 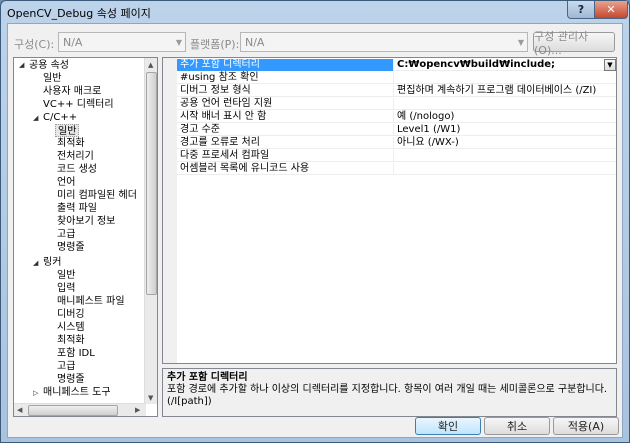 What do you see at coordinates (73, 42) in the screenshot?
I see `config-value: N/A` at bounding box center [73, 42].